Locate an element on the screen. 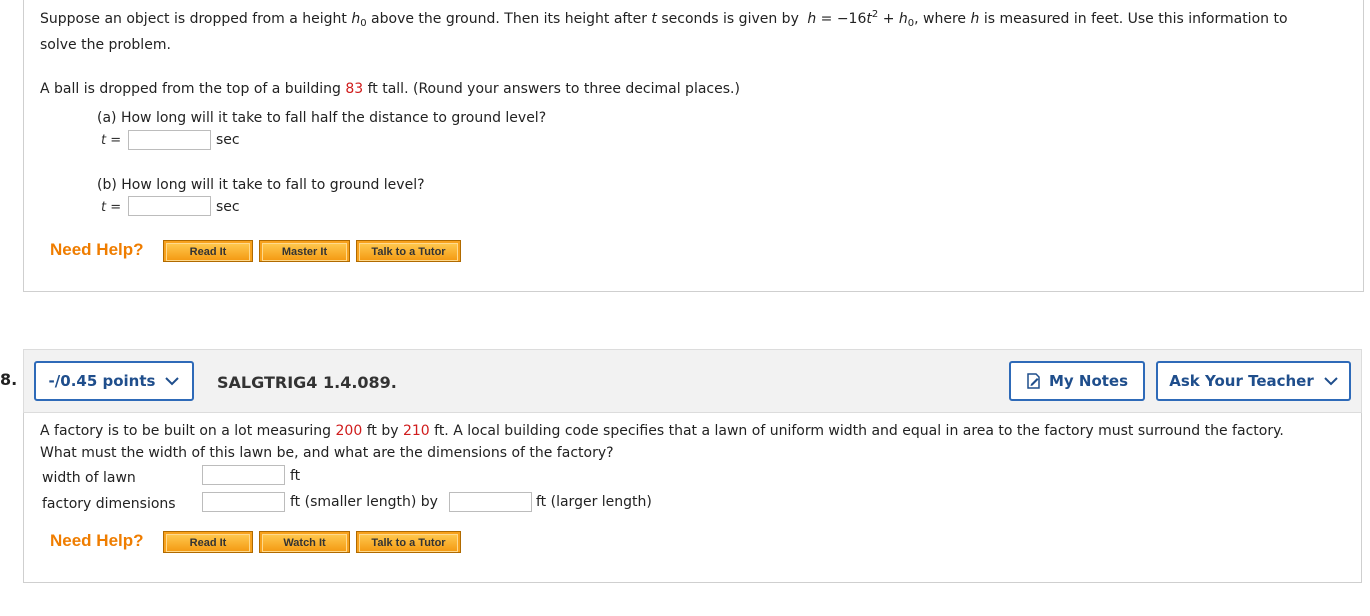  height-equation: h = −16t2 + h0, is located at coordinates (862, 19).